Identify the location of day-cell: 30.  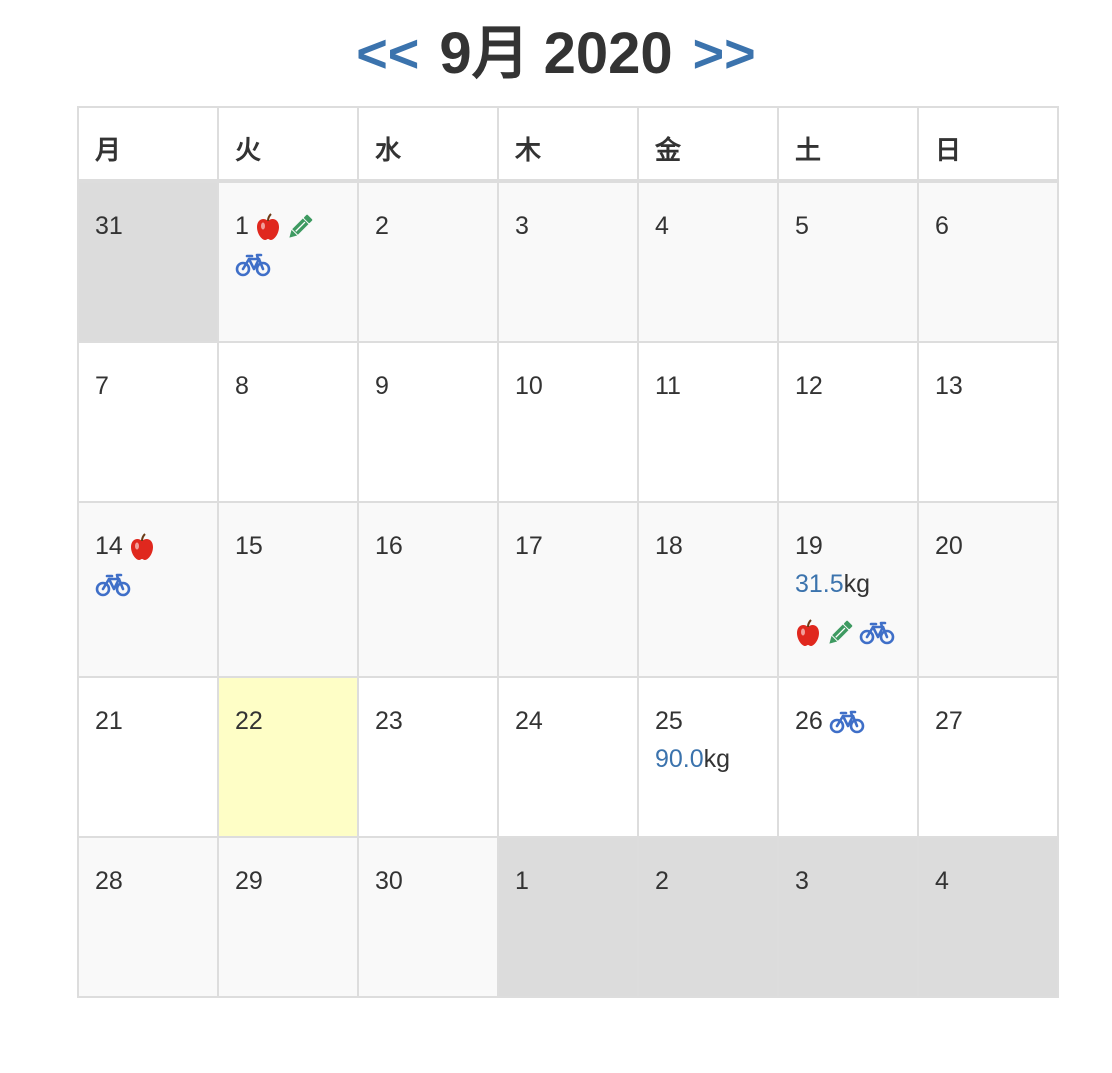
(428, 917).